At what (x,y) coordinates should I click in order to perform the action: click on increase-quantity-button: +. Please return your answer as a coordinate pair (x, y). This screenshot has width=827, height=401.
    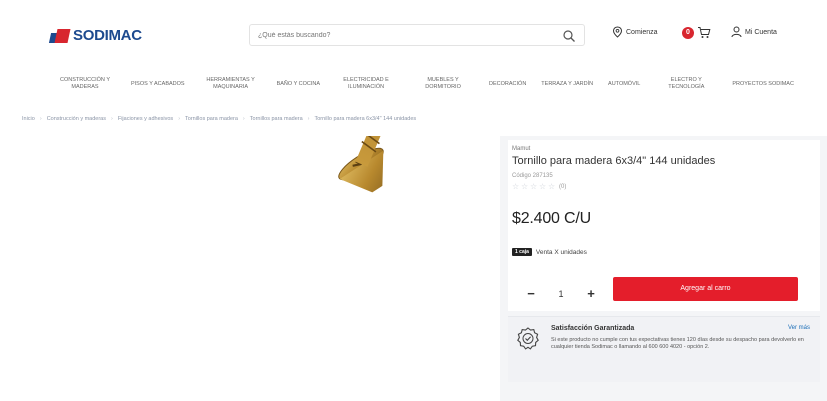
    Looking at the image, I should click on (591, 294).